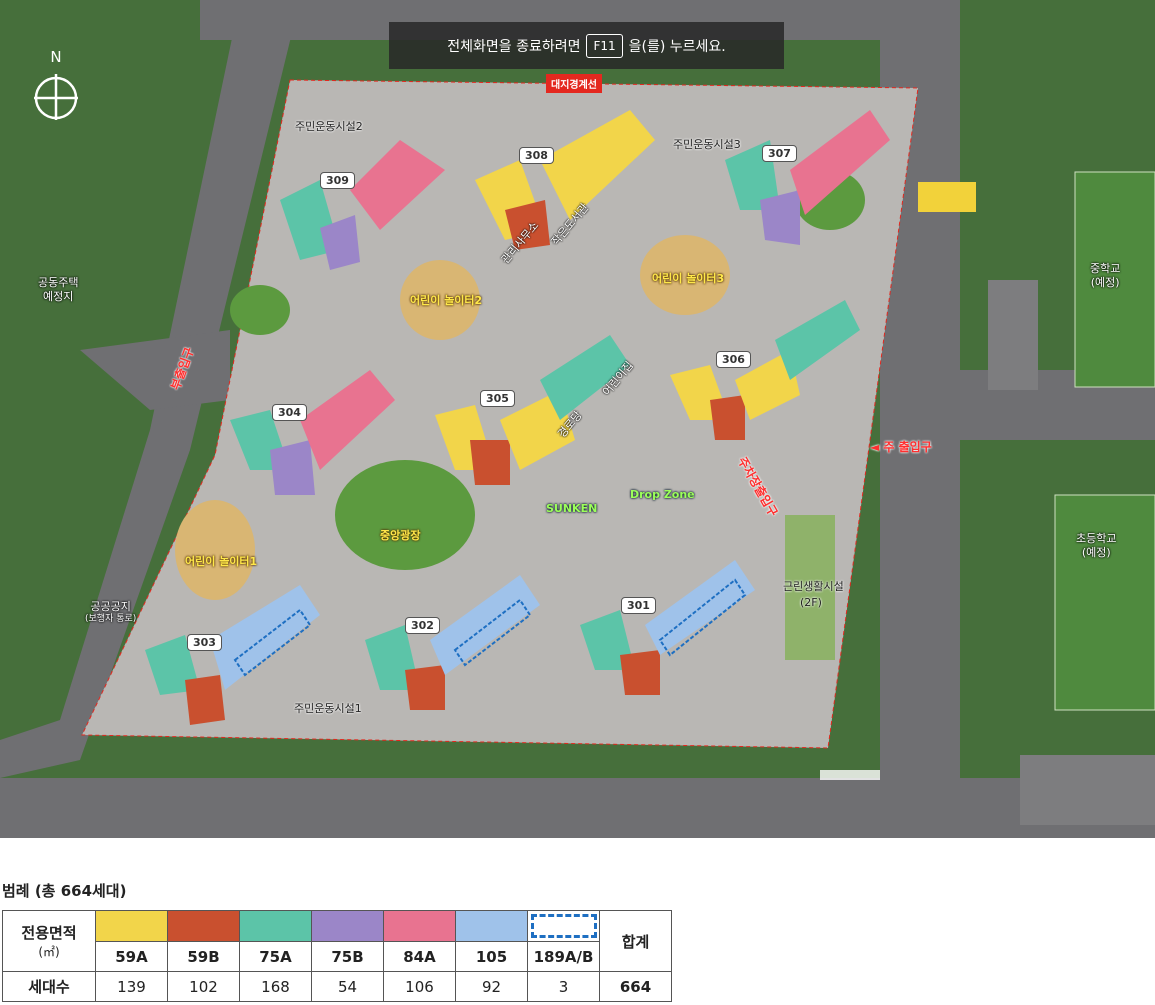  I want to click on type-count: 168, so click(275, 986).